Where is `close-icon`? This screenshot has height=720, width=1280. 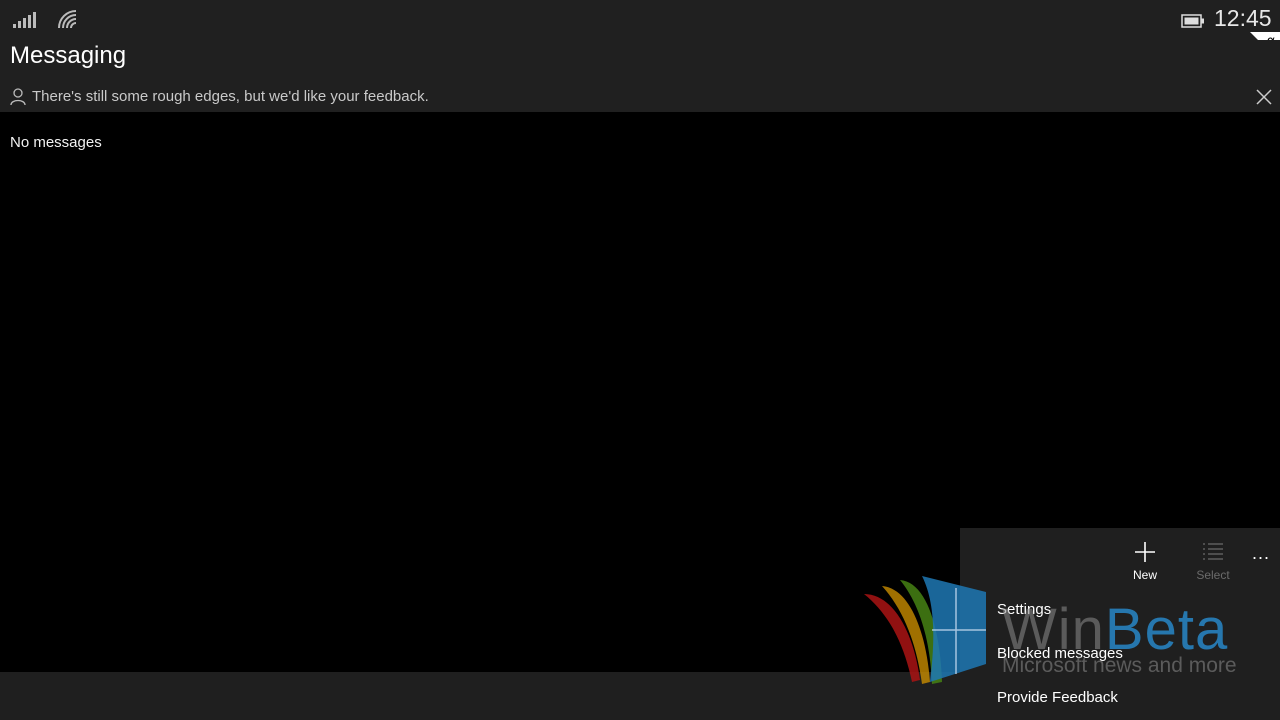
close-icon is located at coordinates (1264, 97).